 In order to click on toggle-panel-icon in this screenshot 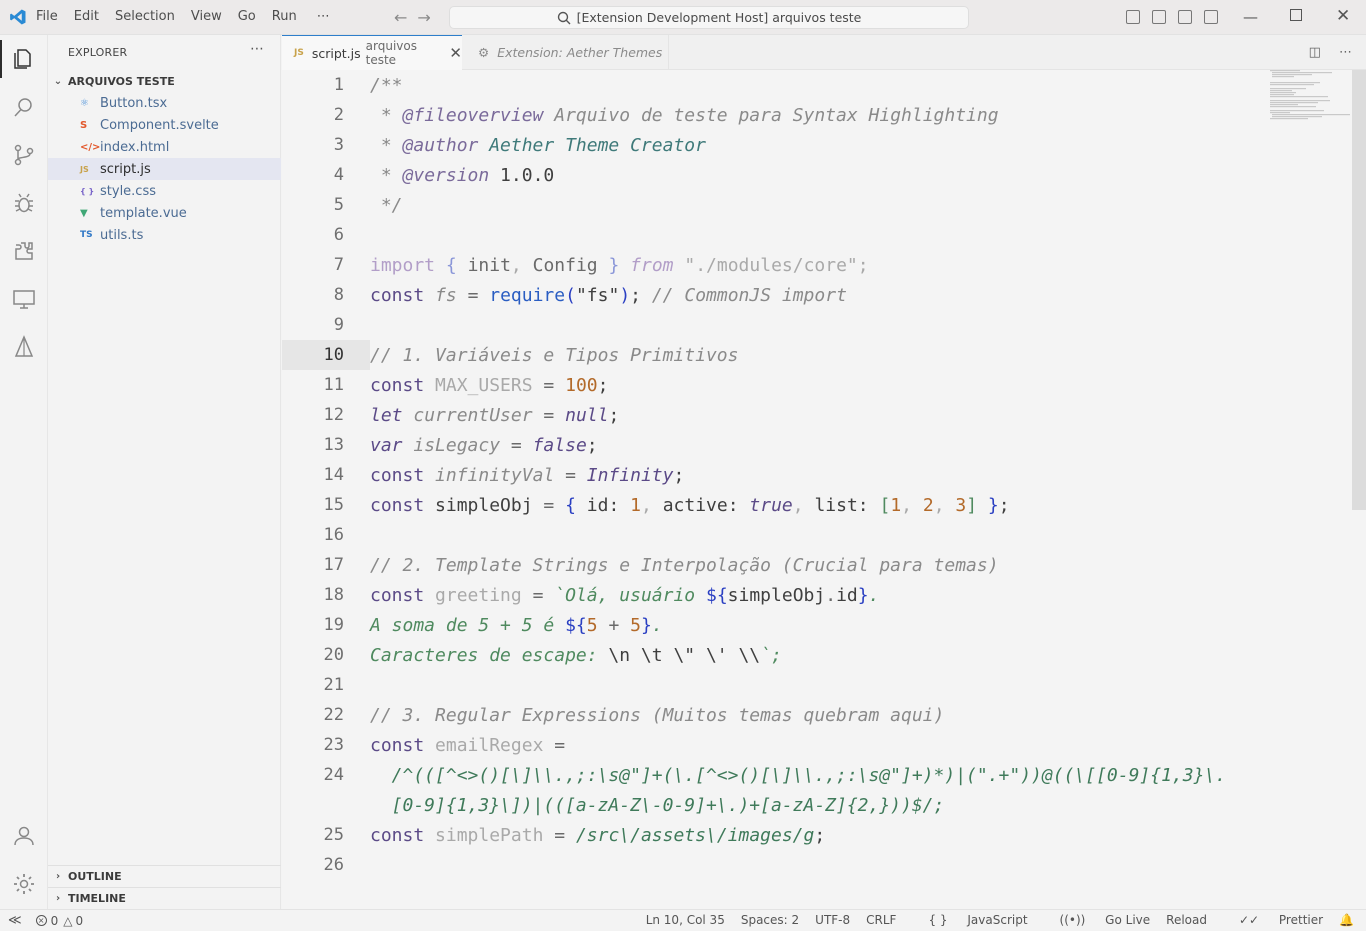, I will do `click(1185, 17)`.